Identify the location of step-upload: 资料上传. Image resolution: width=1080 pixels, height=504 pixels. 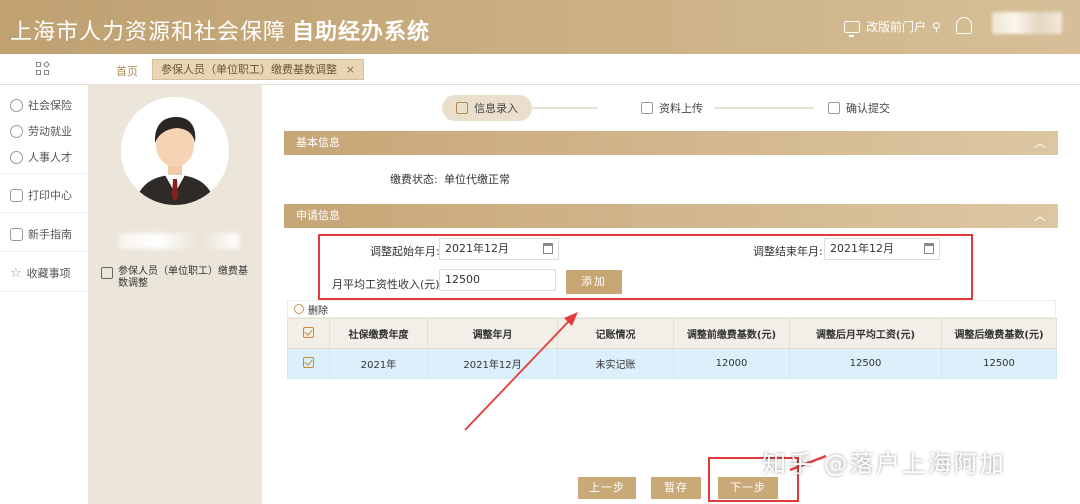
(672, 108).